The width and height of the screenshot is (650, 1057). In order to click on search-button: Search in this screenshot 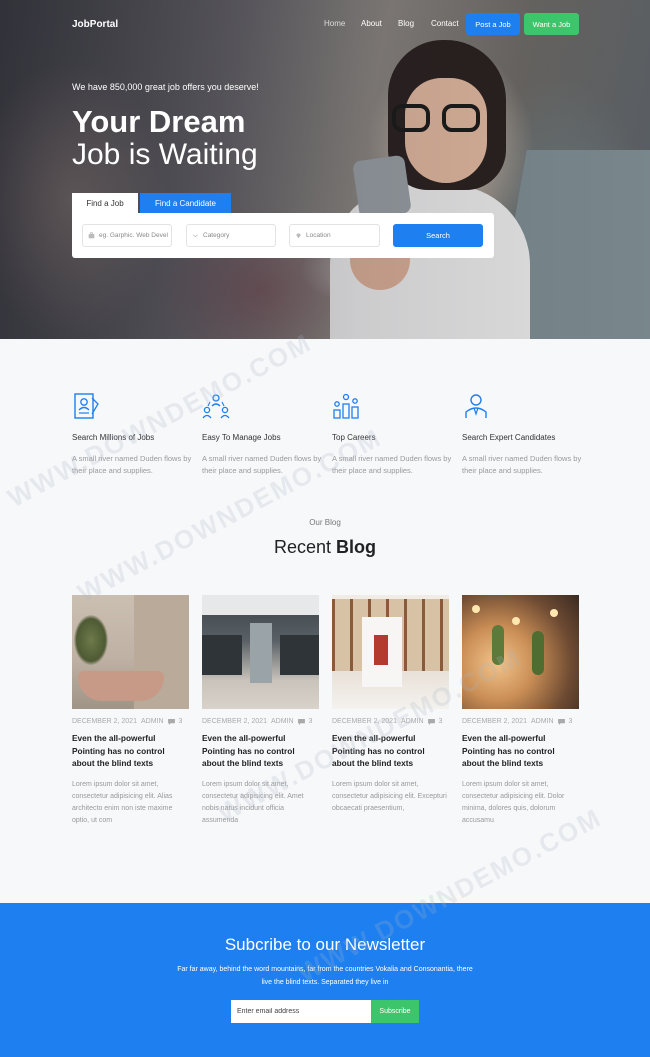, I will do `click(438, 235)`.